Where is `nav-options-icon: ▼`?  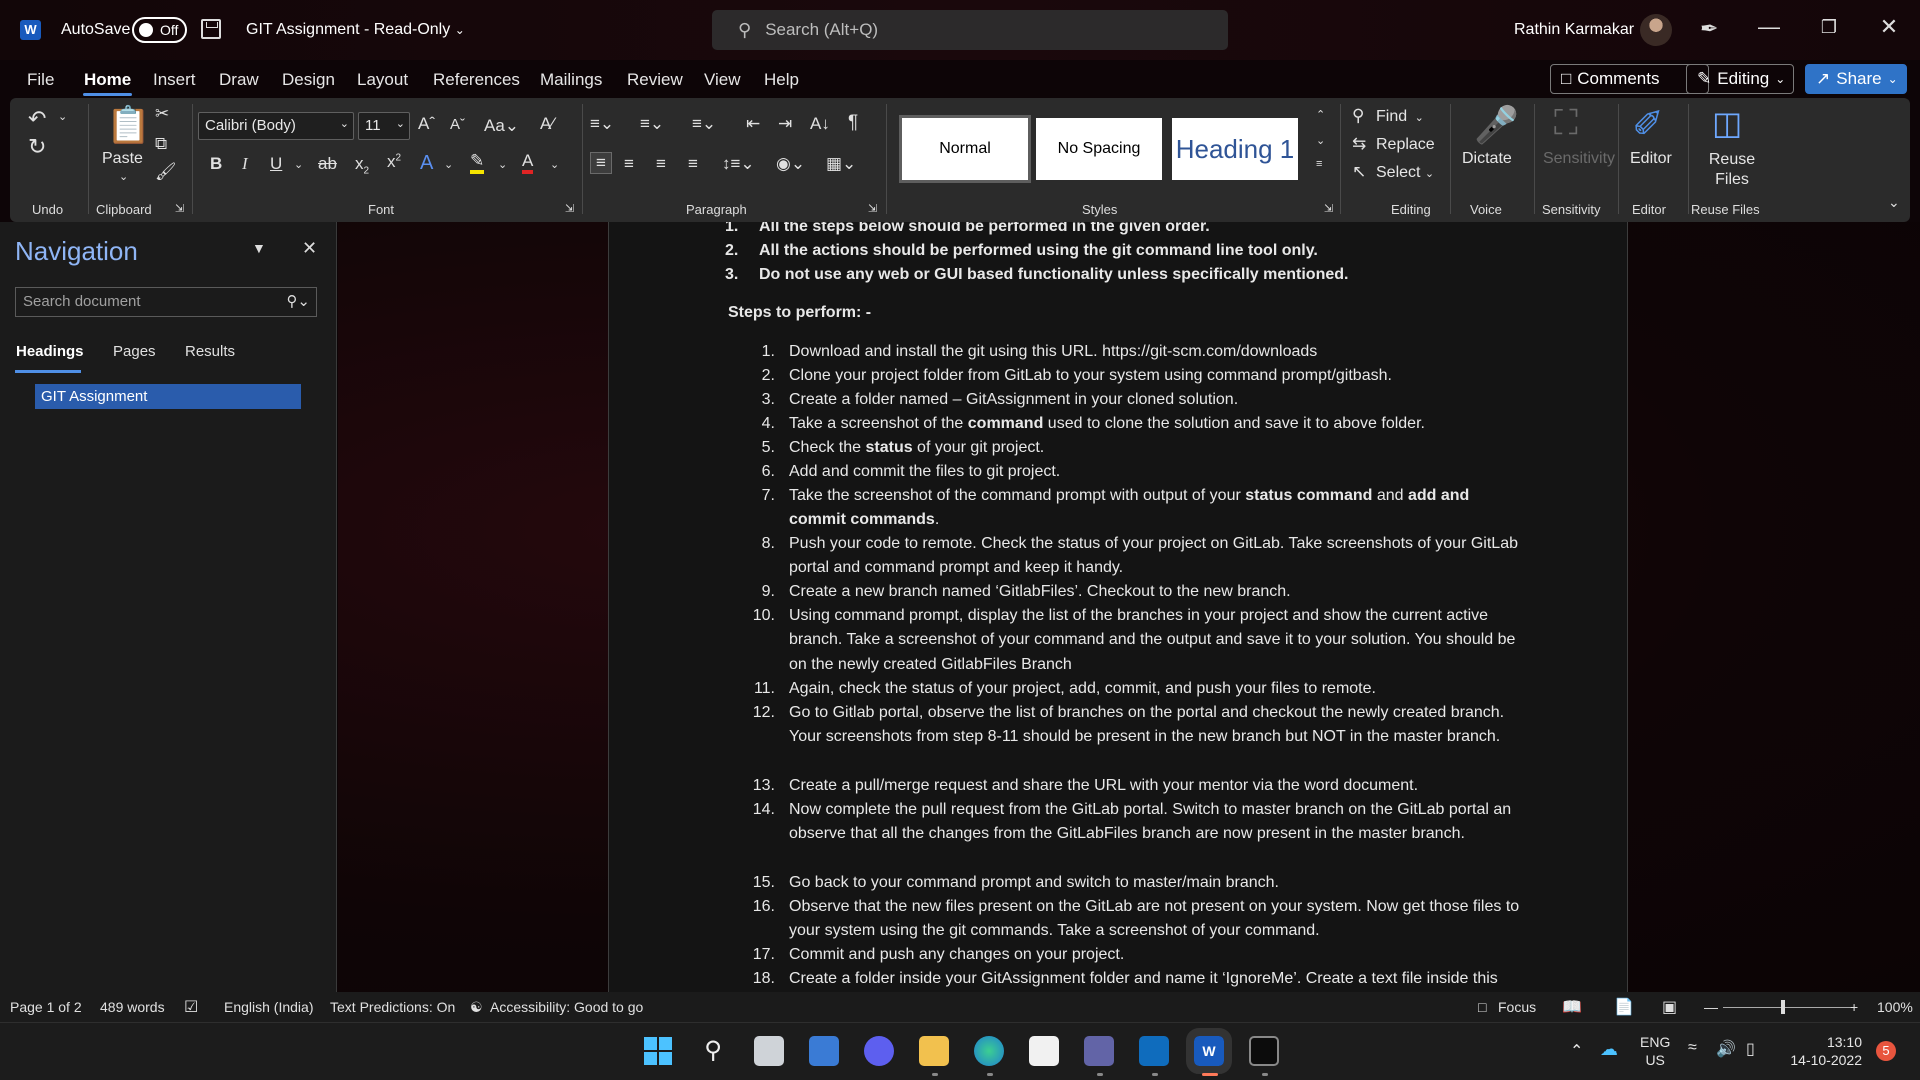 nav-options-icon: ▼ is located at coordinates (259, 248).